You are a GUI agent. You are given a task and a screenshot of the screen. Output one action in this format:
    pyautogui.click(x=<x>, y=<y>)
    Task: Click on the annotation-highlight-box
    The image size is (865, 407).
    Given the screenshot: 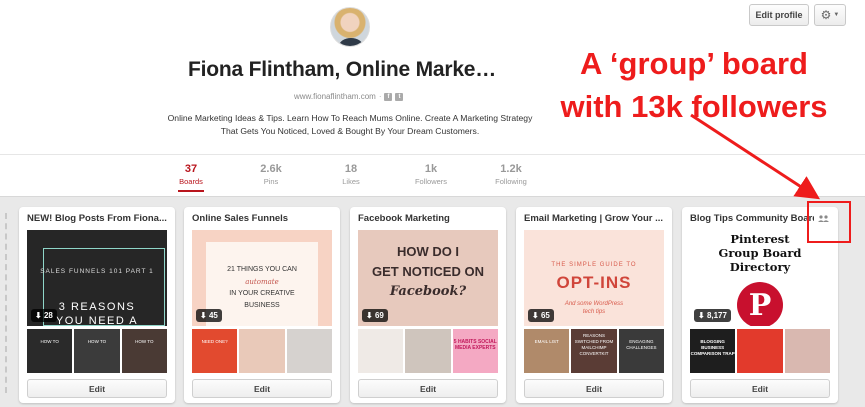 What is the action you would take?
    pyautogui.click(x=829, y=222)
    